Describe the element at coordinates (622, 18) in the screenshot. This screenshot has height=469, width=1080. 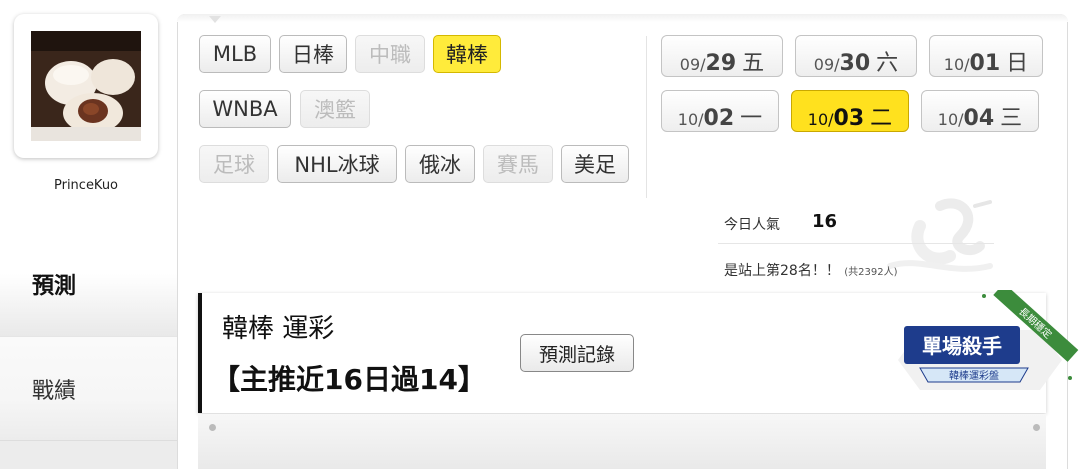
I see `panel-top-shadow` at that location.